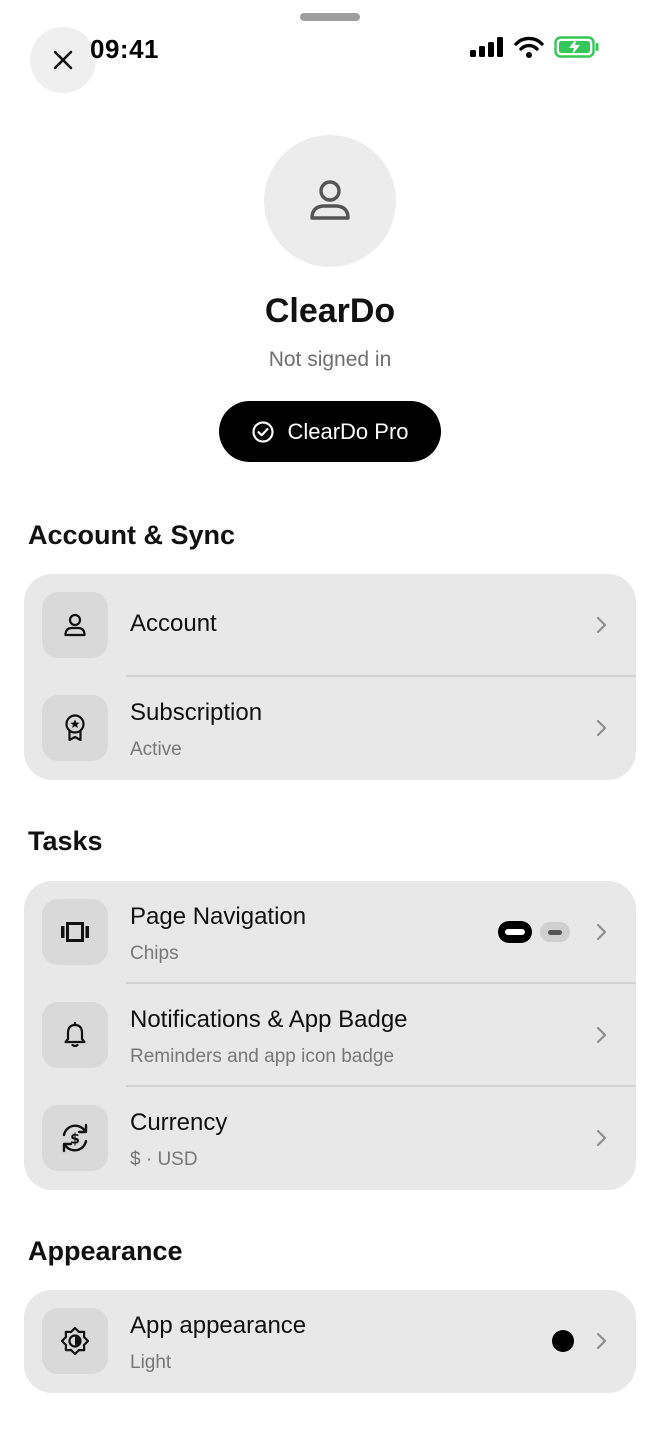  Describe the element at coordinates (486, 47) in the screenshot. I see `cellular-signal-icon` at that location.